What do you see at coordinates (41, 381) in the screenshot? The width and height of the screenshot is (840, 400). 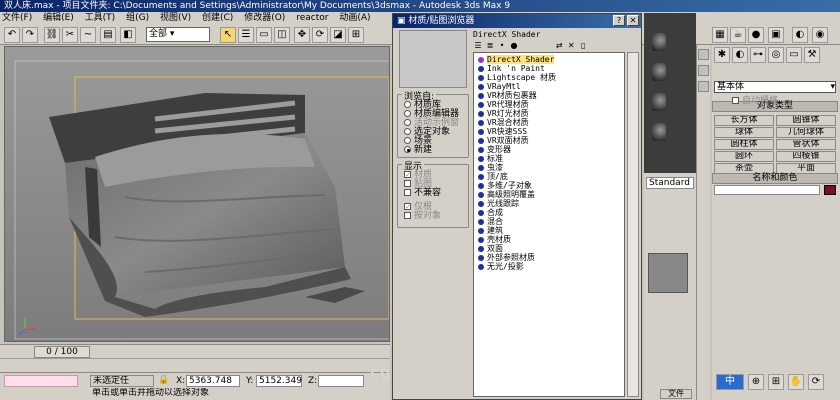 I see `maxscript-listener` at bounding box center [41, 381].